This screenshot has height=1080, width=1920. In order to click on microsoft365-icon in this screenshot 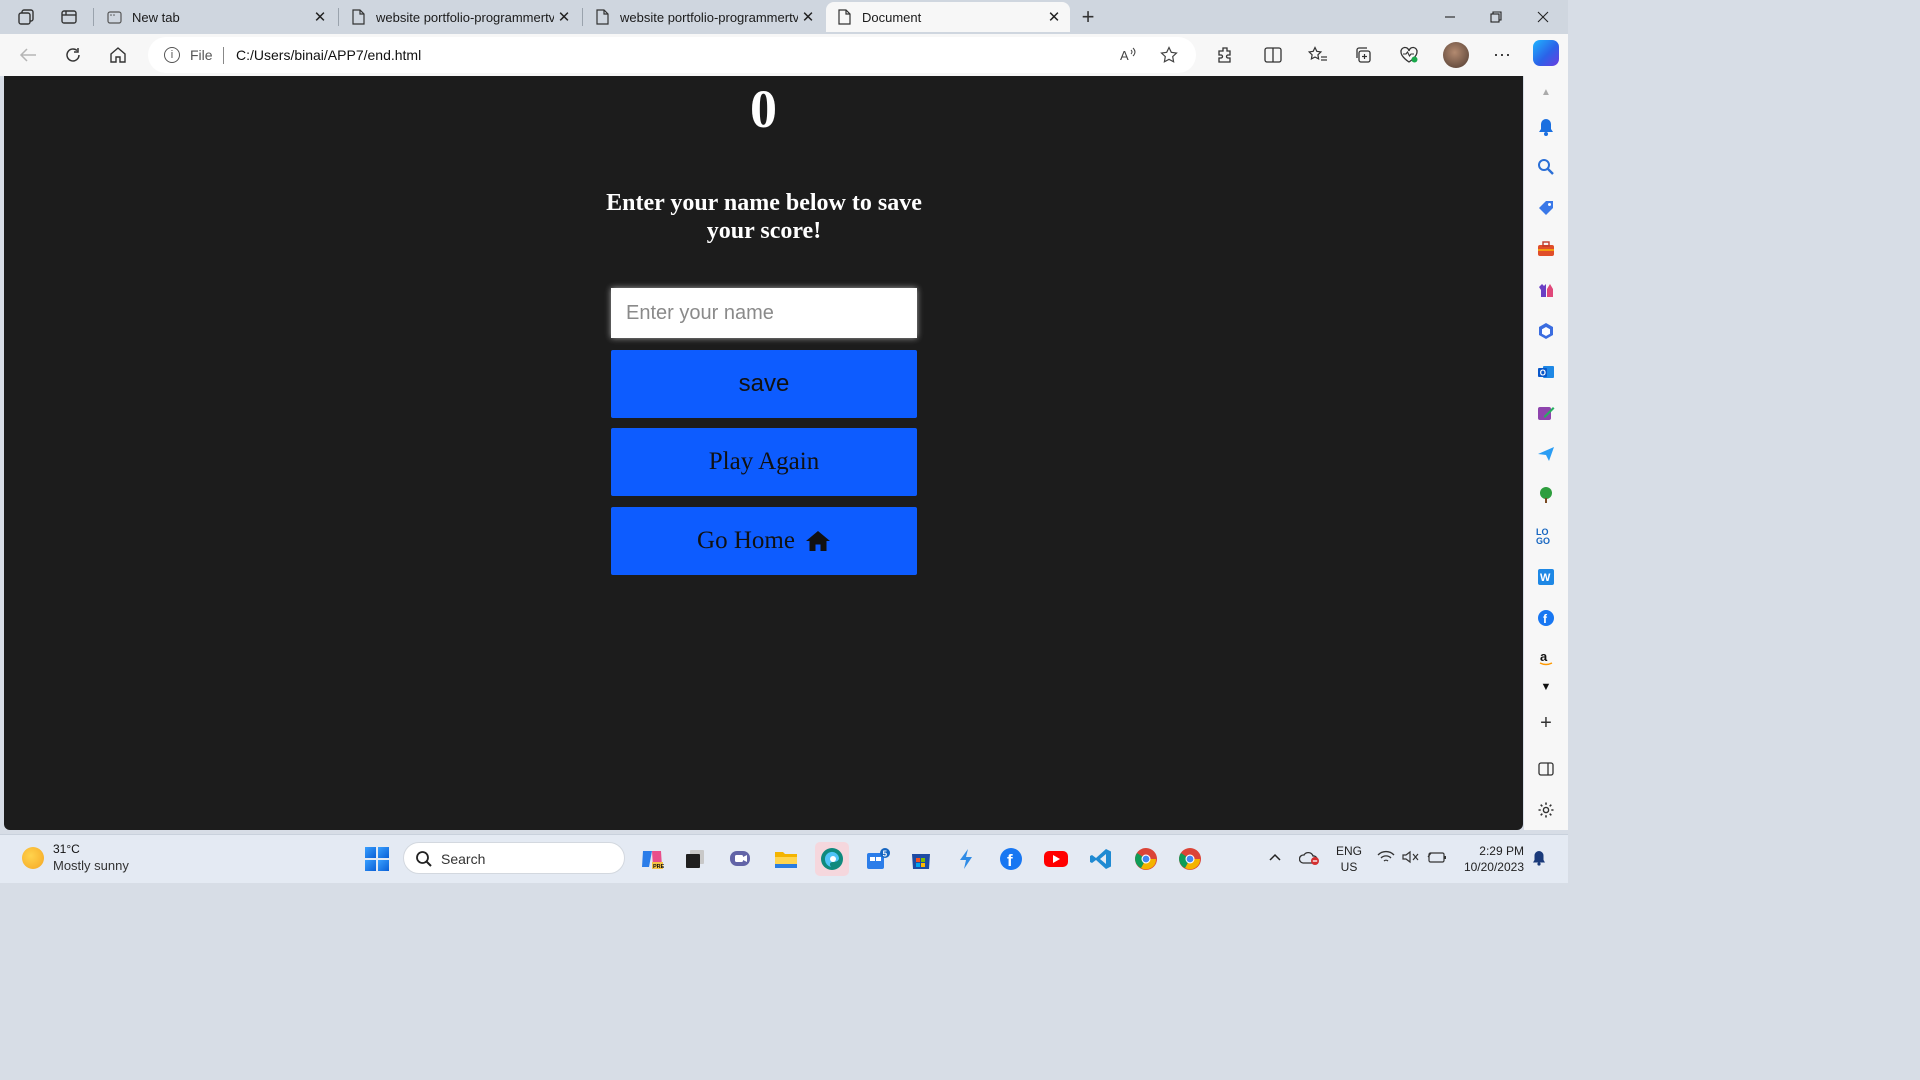, I will do `click(1546, 331)`.